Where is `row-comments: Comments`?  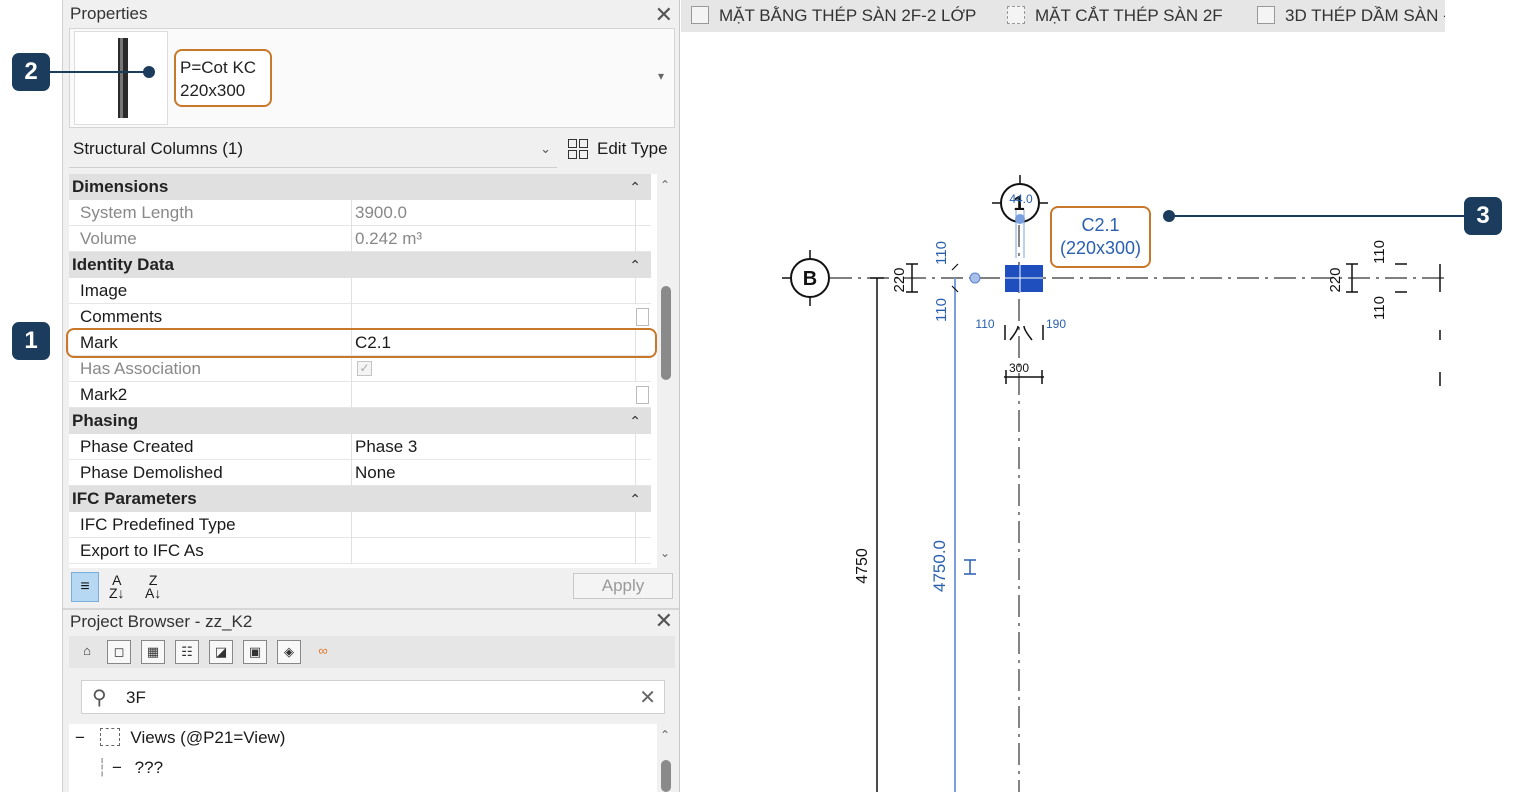
row-comments: Comments is located at coordinates (360, 317).